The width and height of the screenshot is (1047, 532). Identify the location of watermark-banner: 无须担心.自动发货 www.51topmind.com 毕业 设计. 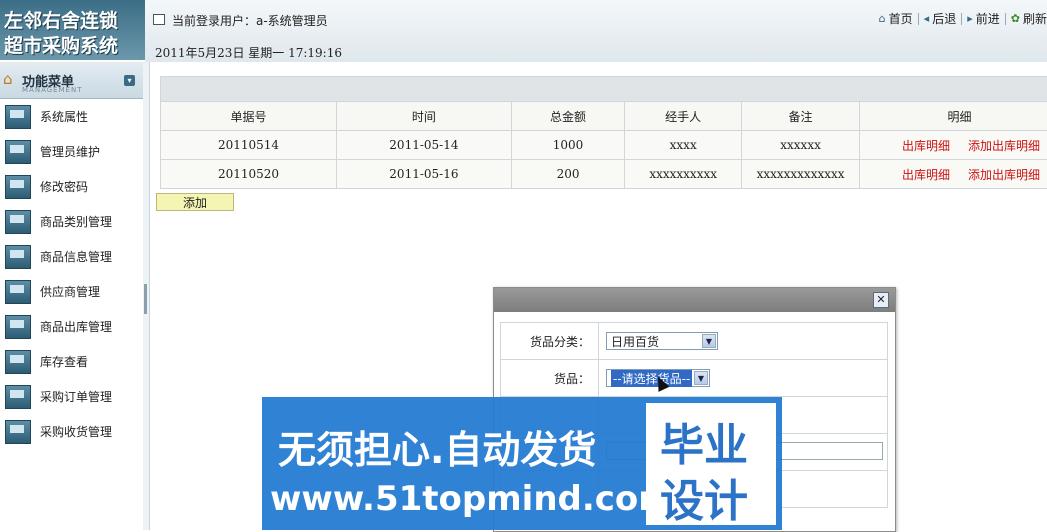
(522, 463).